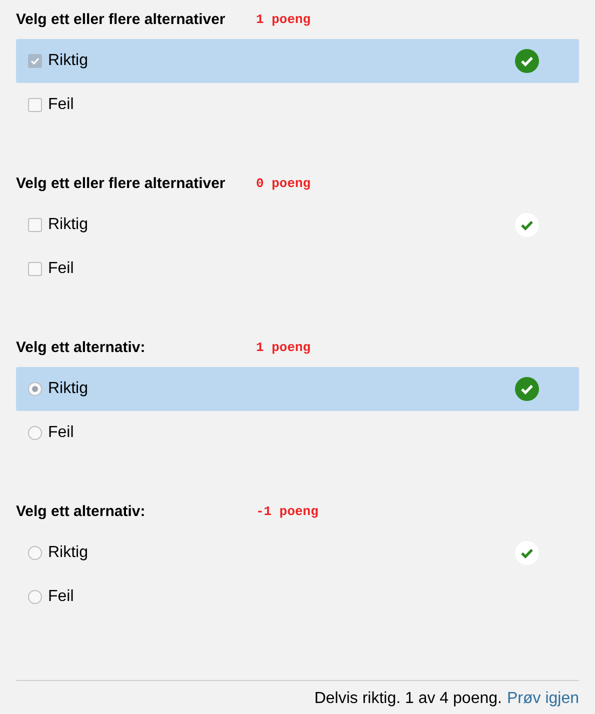 The height and width of the screenshot is (714, 595). What do you see at coordinates (287, 512) in the screenshot?
I see `points-label: -1 poeng` at bounding box center [287, 512].